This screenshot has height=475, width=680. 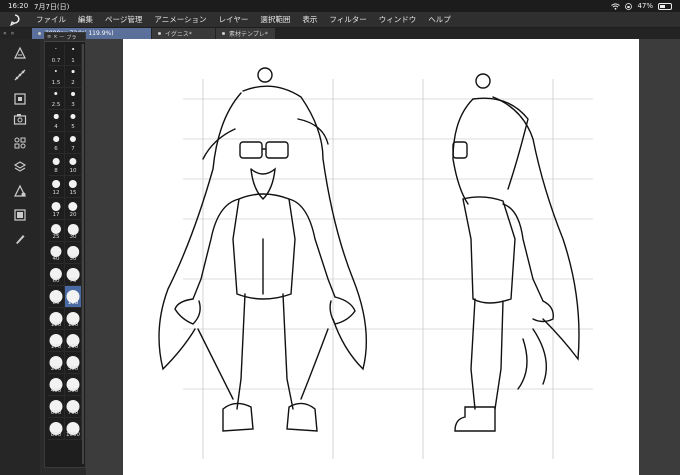 I want to click on brush-size-option: 25, so click(x=56, y=231).